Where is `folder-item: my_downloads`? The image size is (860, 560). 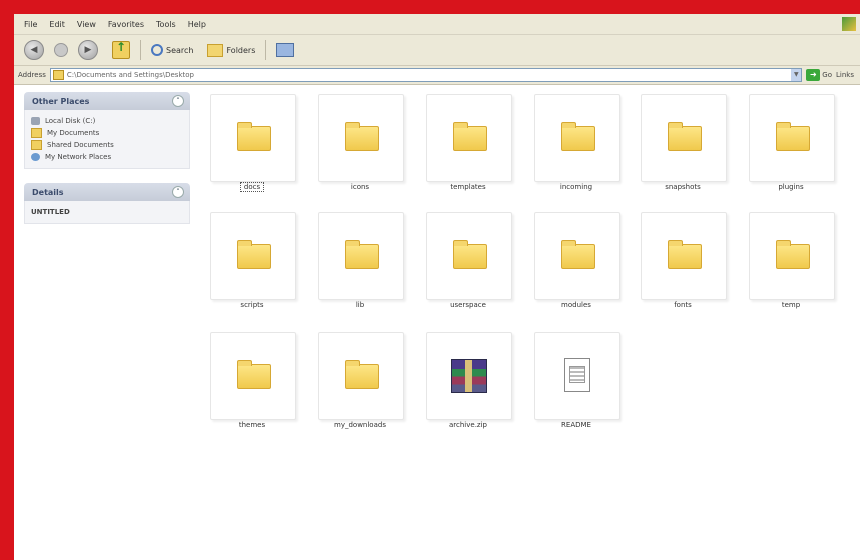
folder-item: my_downloads is located at coordinates (362, 388).